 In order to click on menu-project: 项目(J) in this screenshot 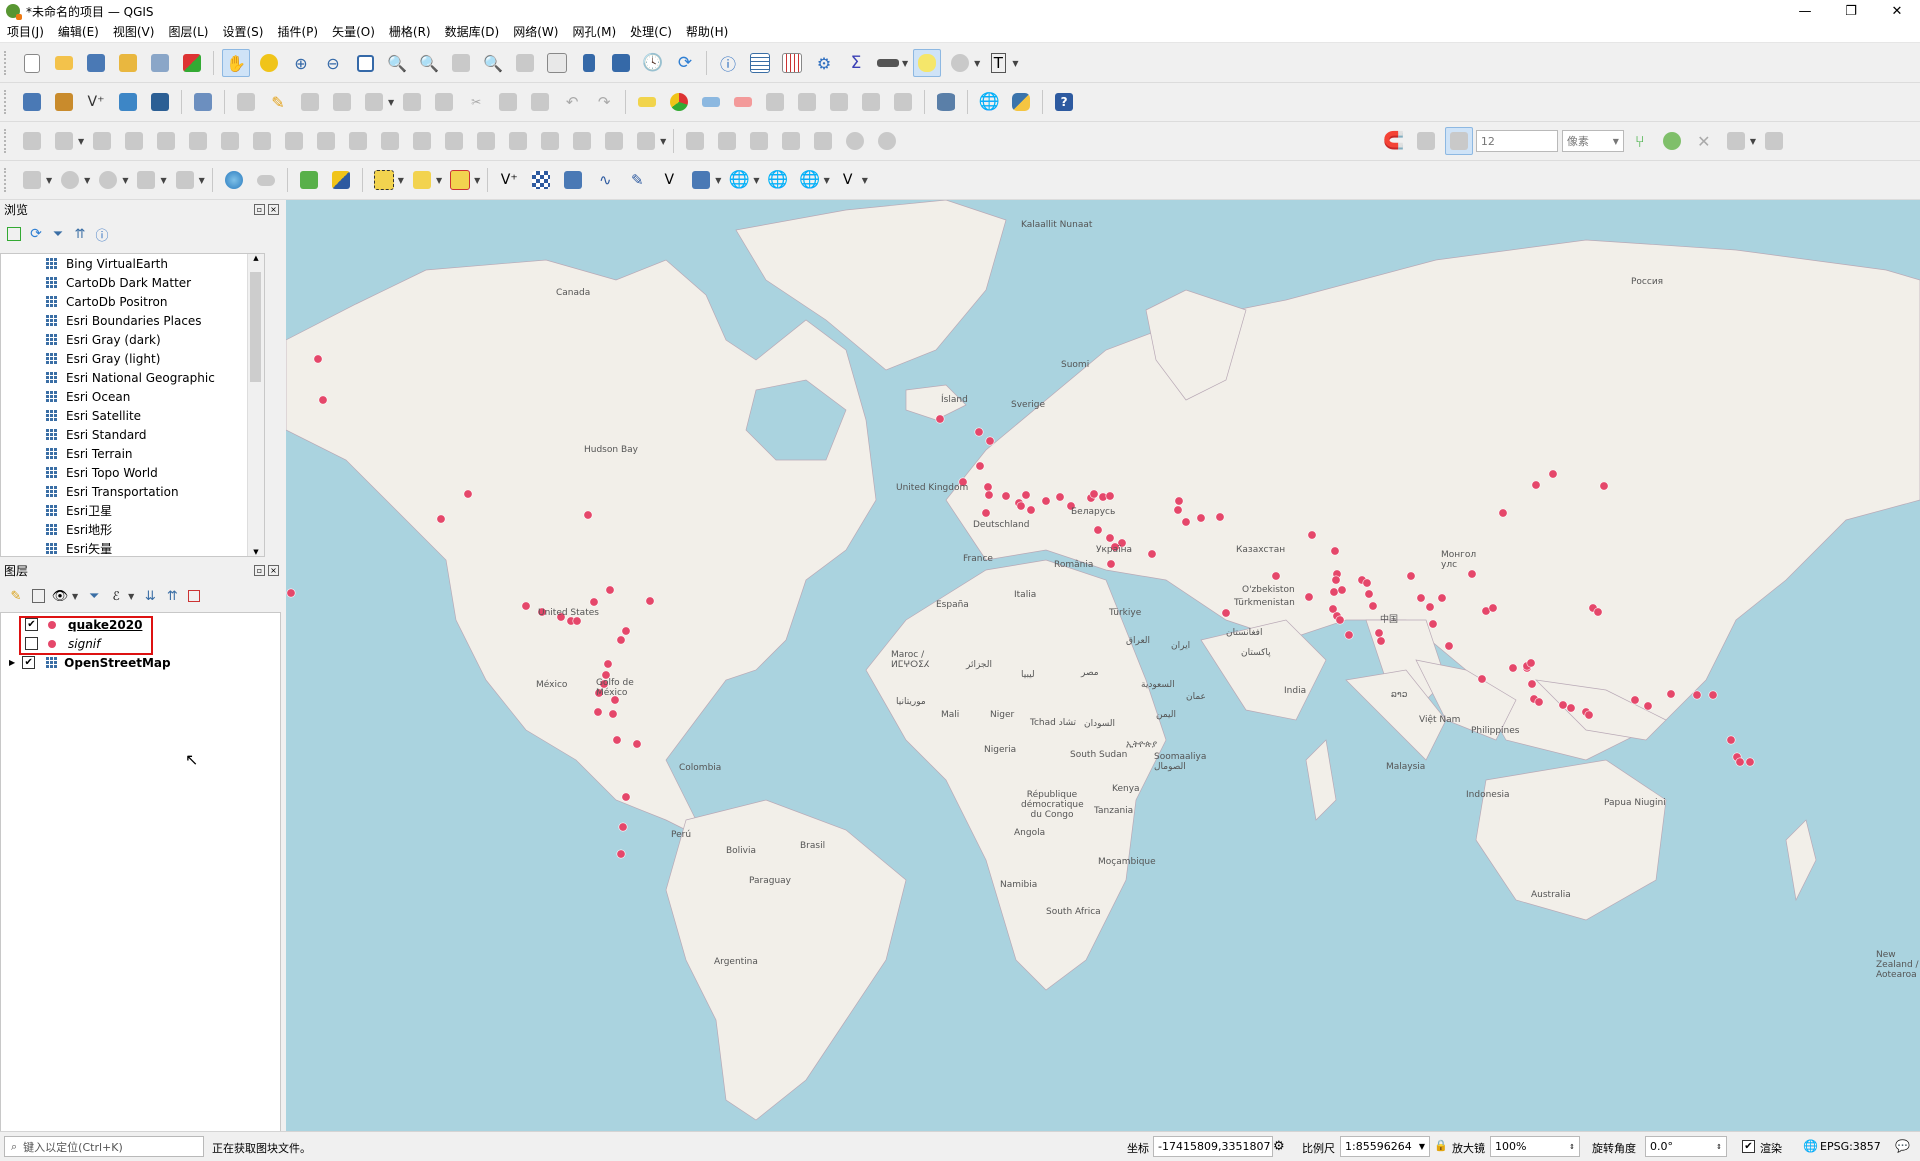, I will do `click(25, 32)`.